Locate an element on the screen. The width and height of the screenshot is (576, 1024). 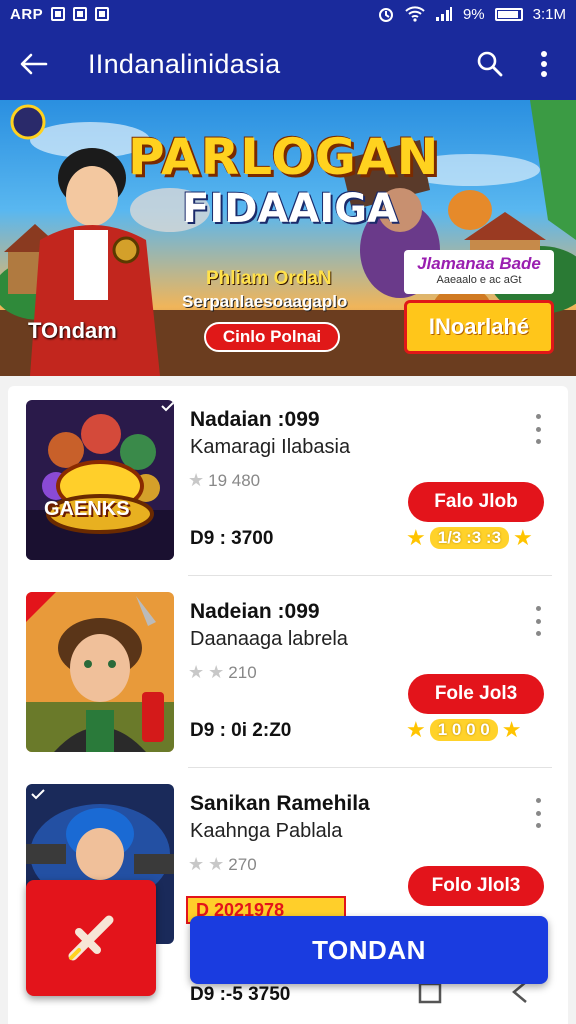
rating-count: 210 is located at coordinates (242, 672).